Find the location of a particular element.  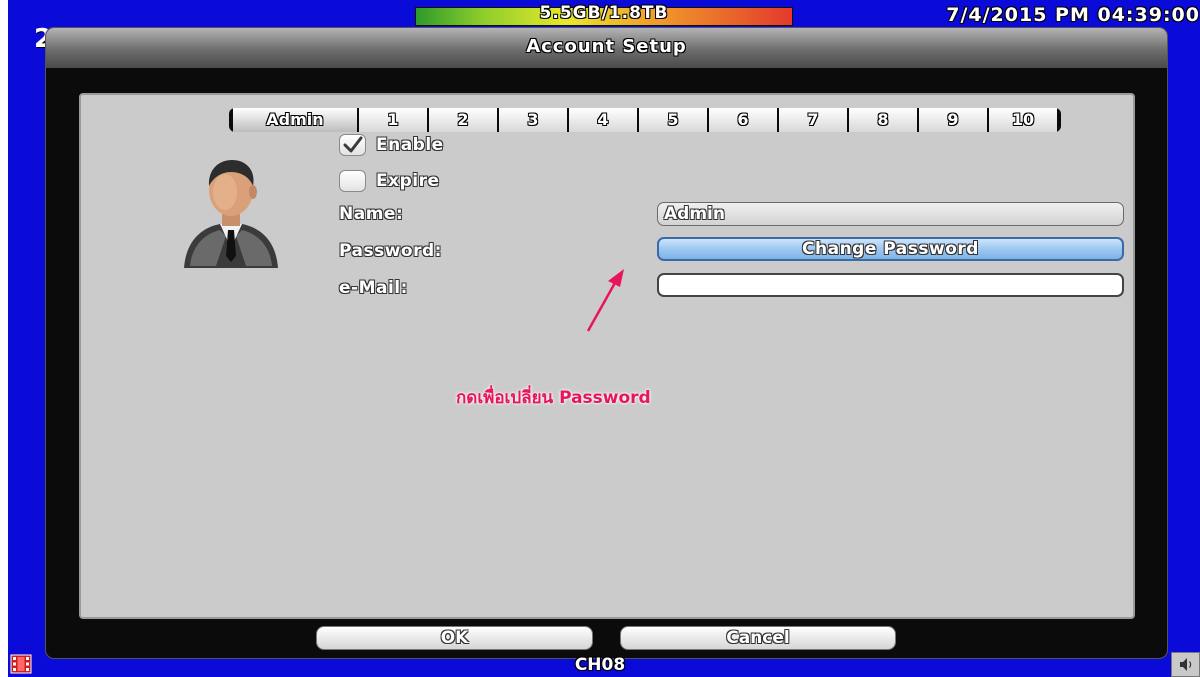

expire-checkbox is located at coordinates (352, 181).